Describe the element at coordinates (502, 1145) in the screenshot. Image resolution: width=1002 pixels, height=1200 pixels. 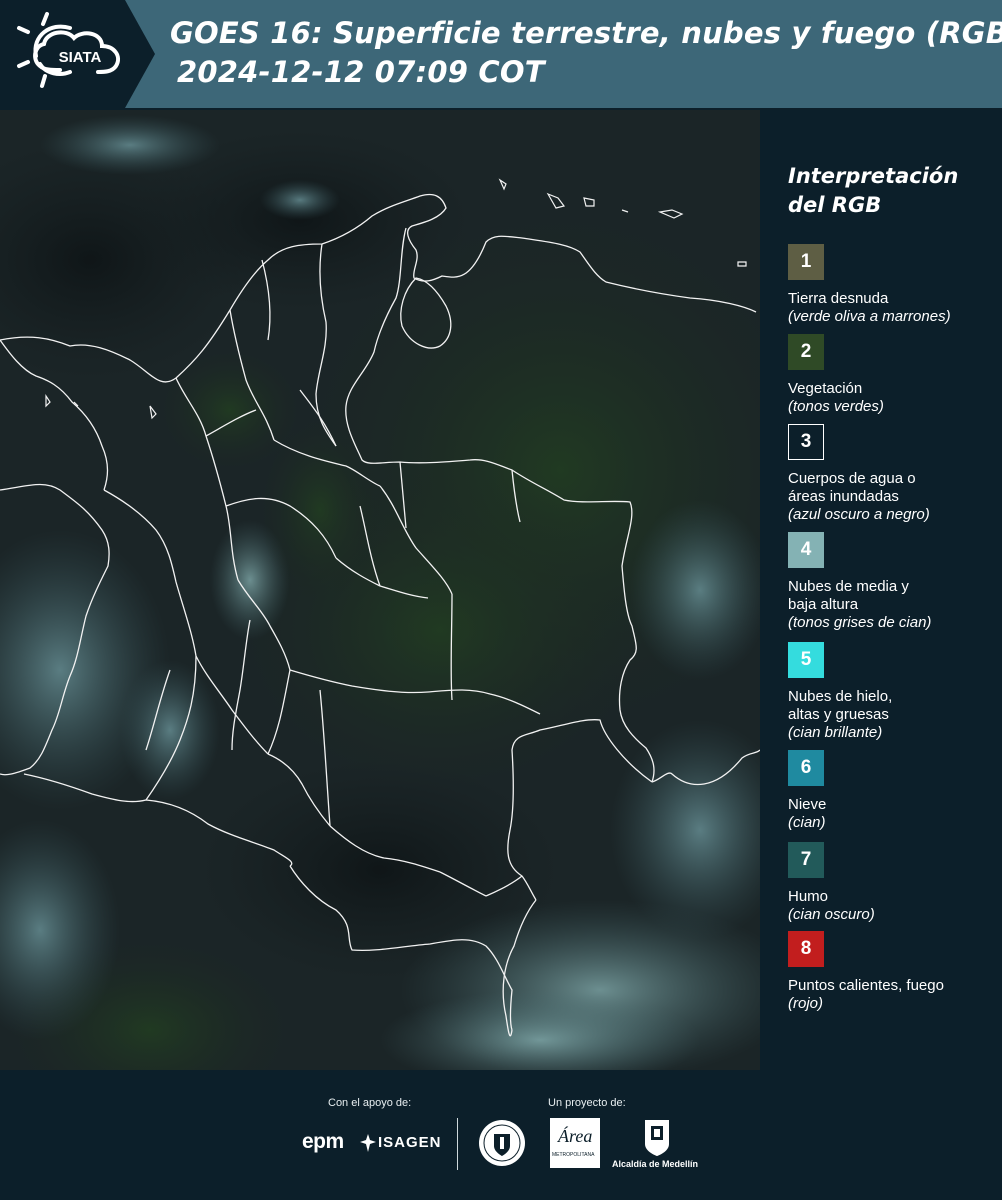
I see `university-seal` at that location.